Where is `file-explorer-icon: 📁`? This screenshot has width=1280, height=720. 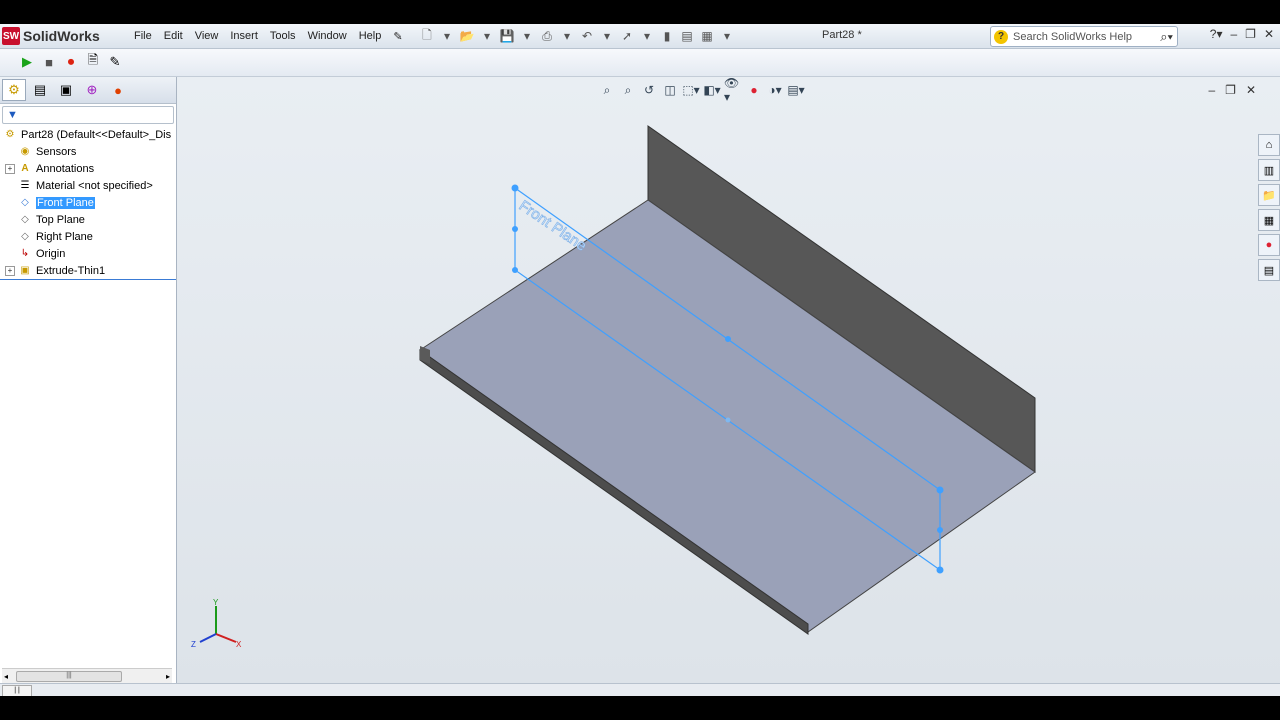 file-explorer-icon: 📁 is located at coordinates (1269, 195).